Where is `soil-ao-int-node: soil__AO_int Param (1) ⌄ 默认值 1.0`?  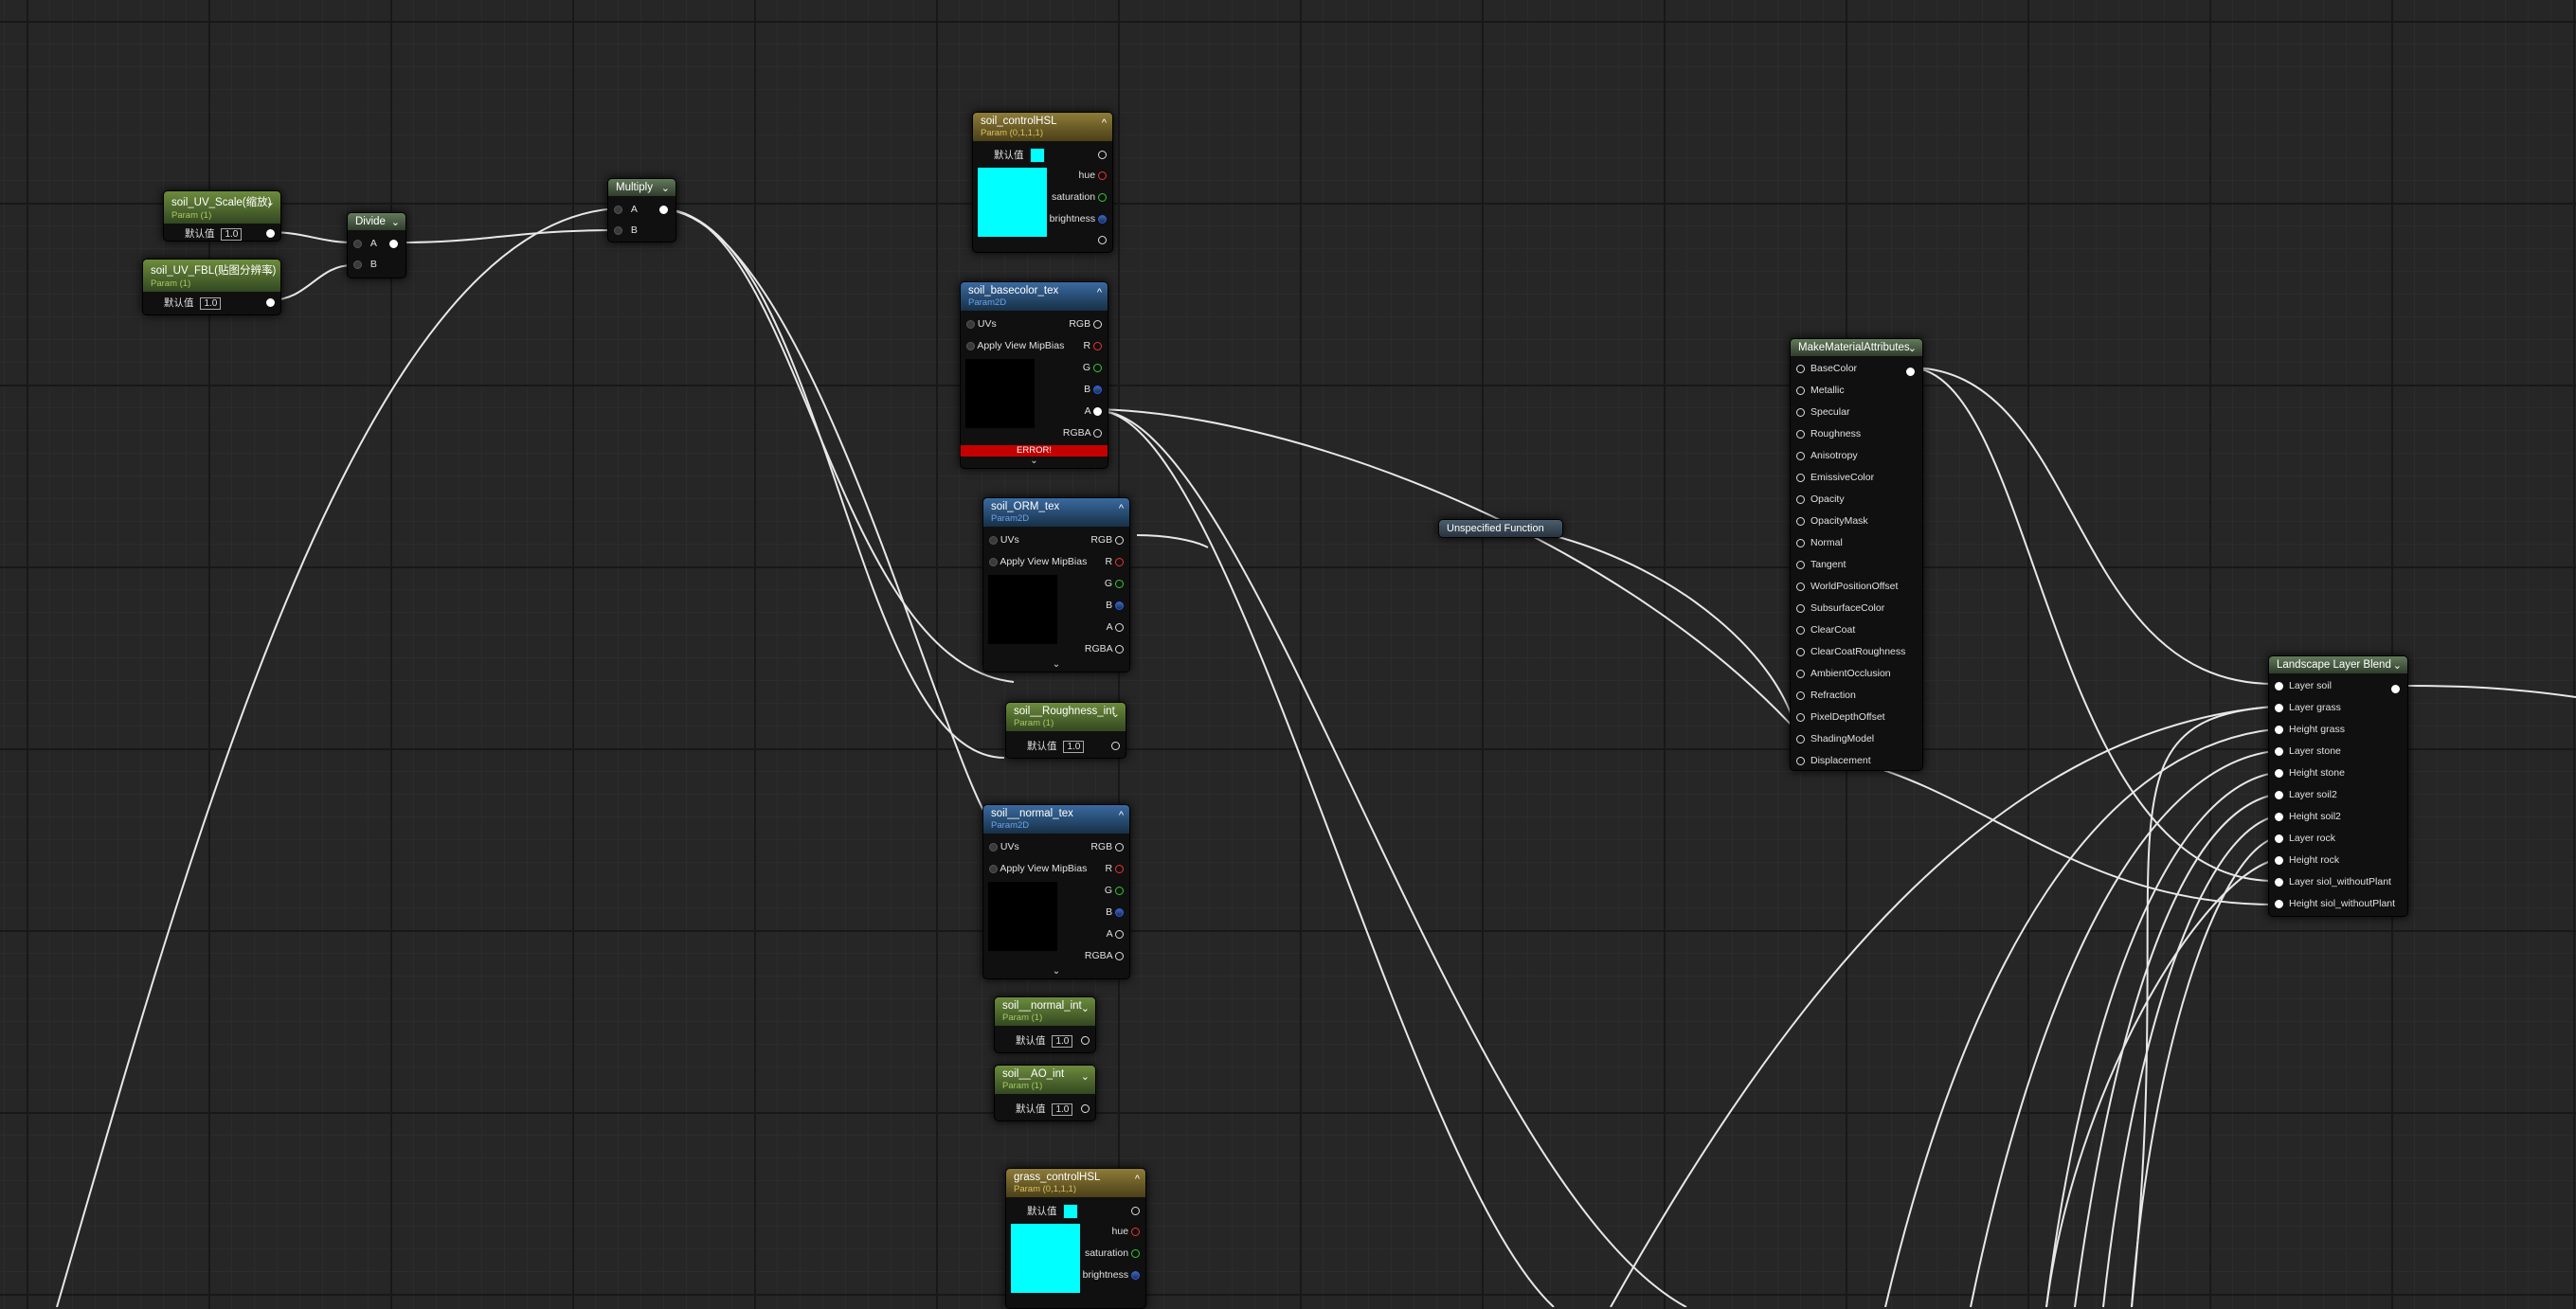
soil-ao-int-node: soil__AO_int Param (1) ⌄ 默认值 1.0 is located at coordinates (1045, 1093).